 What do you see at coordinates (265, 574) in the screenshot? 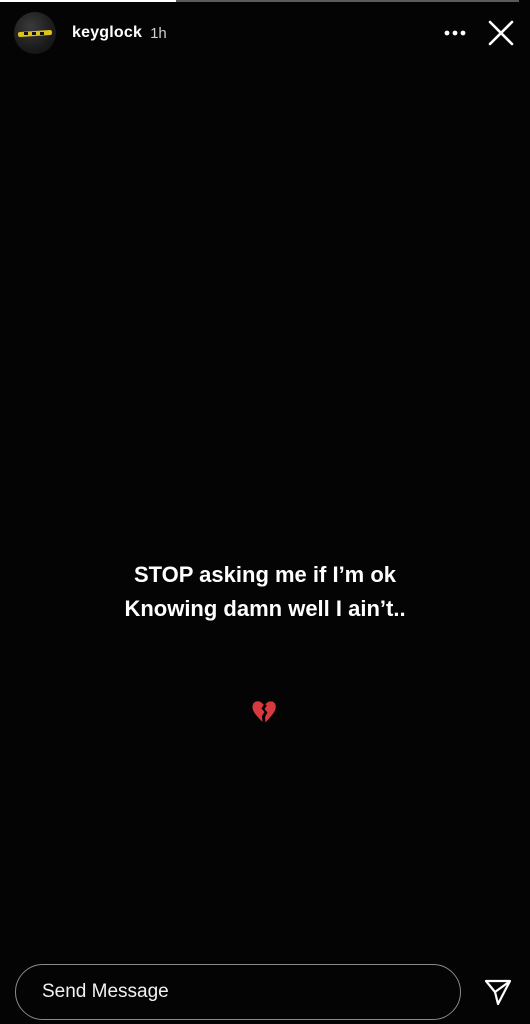
I see `caption-line-1: STOP asking me if I’m ok` at bounding box center [265, 574].